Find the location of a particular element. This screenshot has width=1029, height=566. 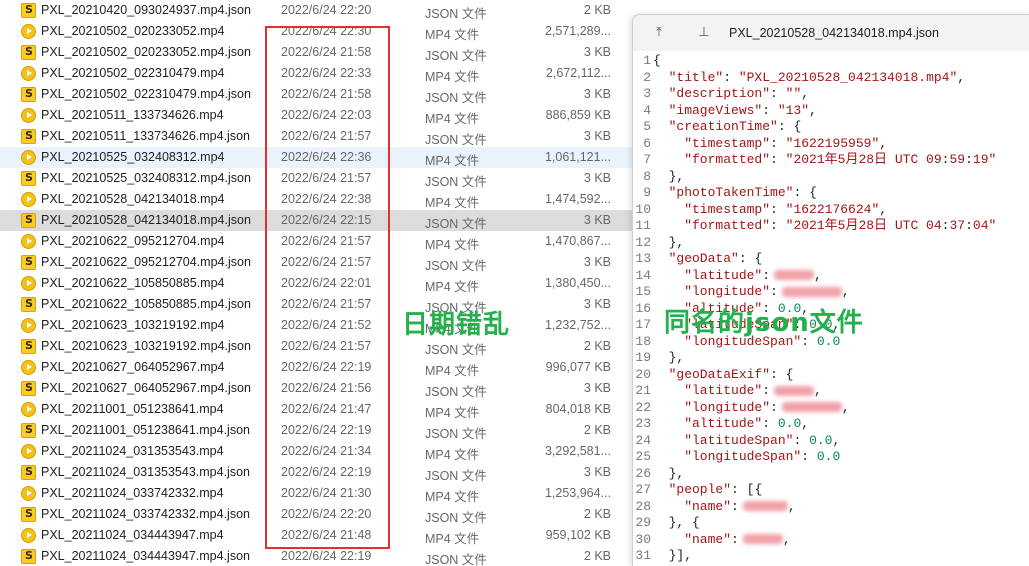

code-text: "people": [{ is located at coordinates (708, 489).